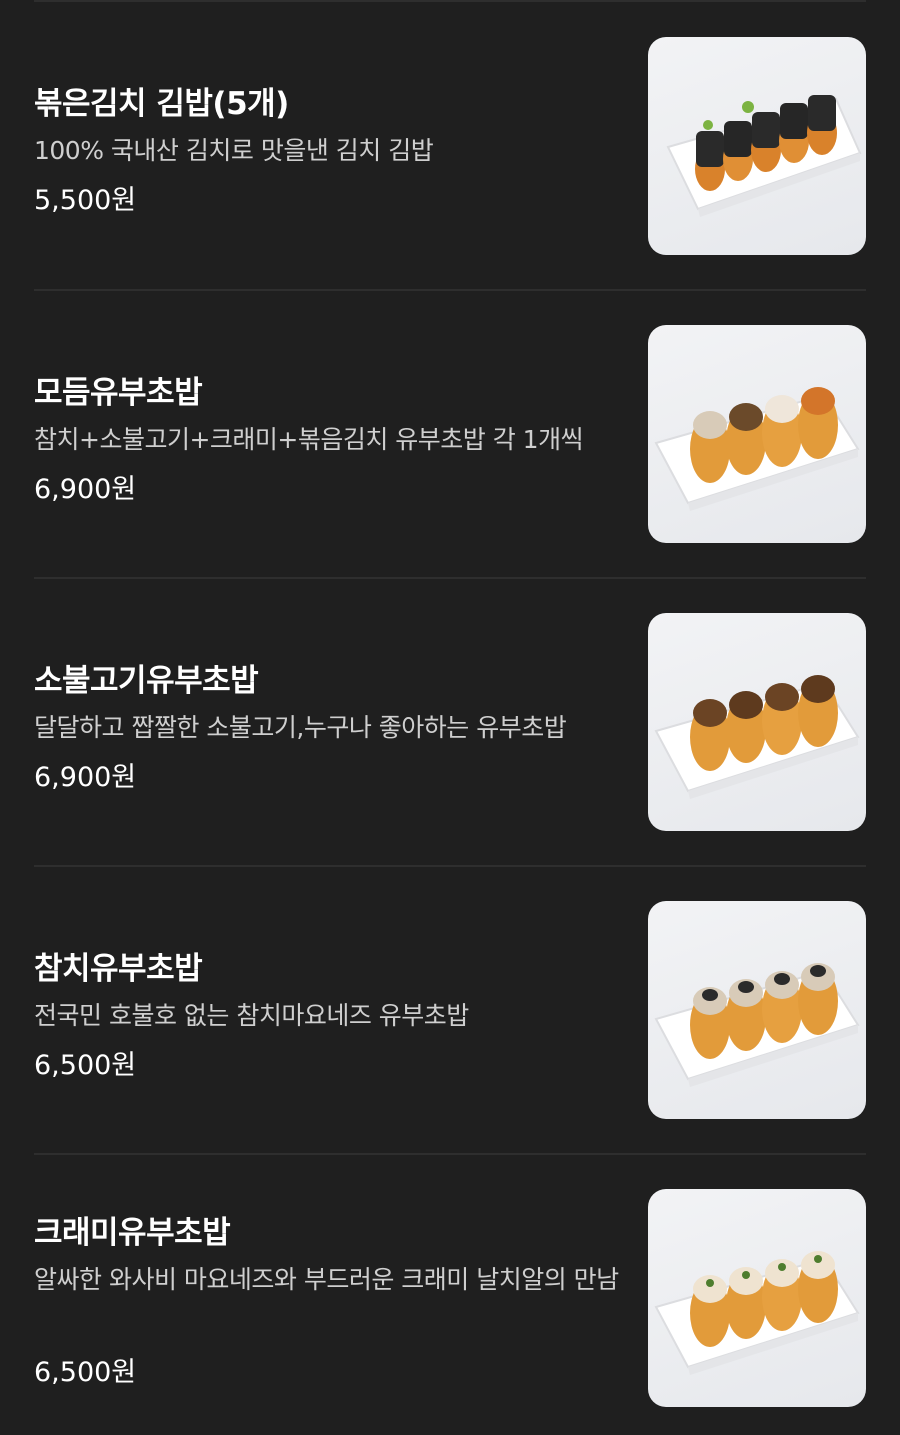 The width and height of the screenshot is (900, 1435). Describe the element at coordinates (85, 200) in the screenshot. I see `menu-item-price: 5,500원` at that location.